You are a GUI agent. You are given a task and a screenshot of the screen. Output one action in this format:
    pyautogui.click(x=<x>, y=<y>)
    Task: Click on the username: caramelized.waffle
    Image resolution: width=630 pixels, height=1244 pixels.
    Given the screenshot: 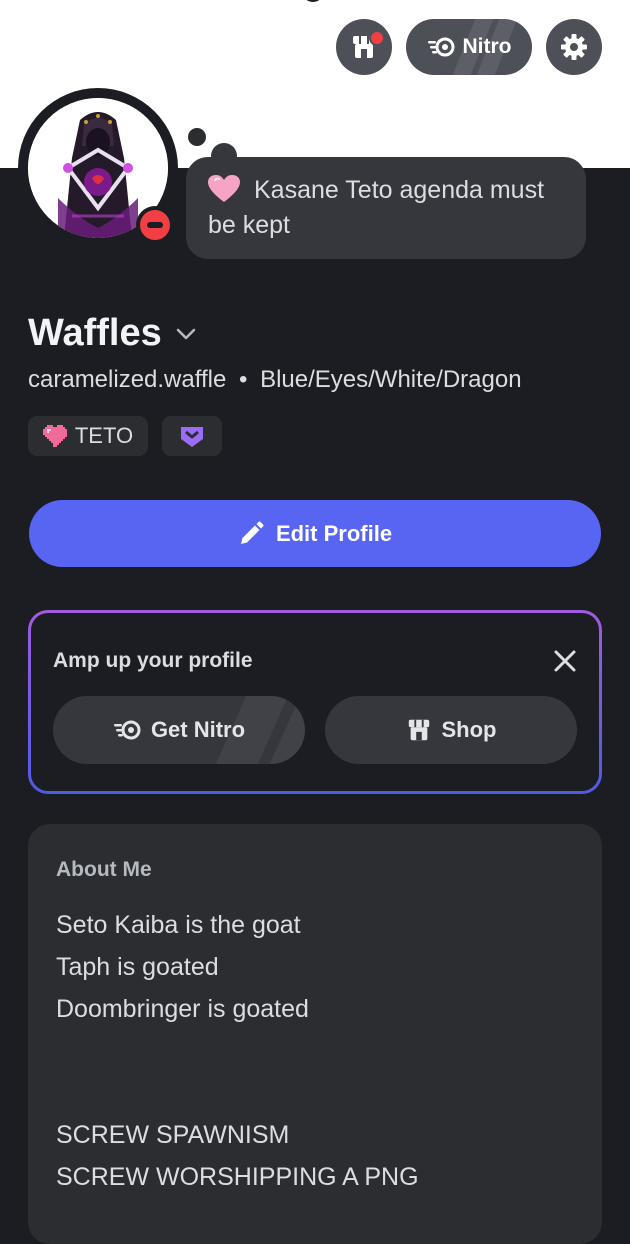 What is the action you would take?
    pyautogui.click(x=127, y=379)
    